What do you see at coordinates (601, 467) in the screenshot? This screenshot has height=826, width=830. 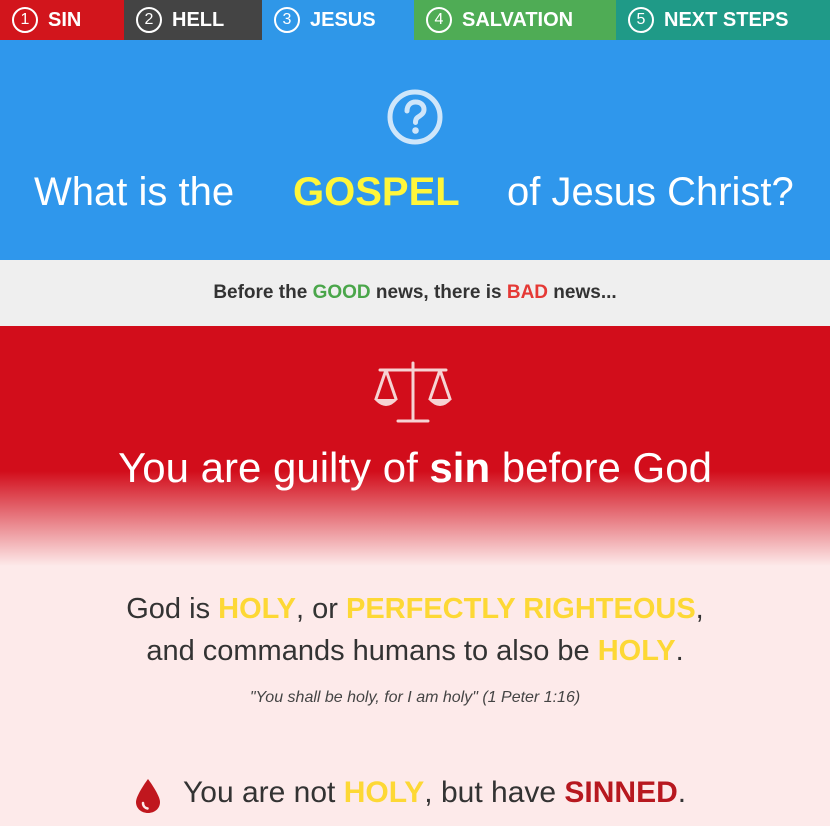 I see `sin-heading-part: before God` at bounding box center [601, 467].